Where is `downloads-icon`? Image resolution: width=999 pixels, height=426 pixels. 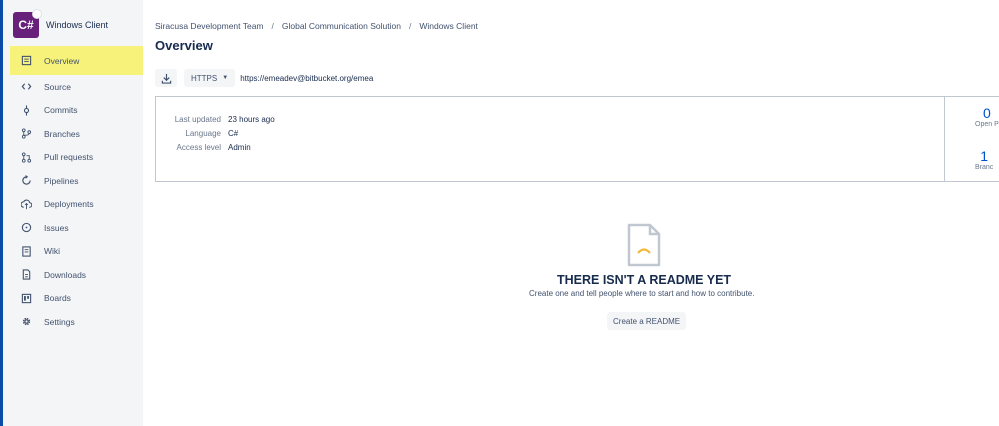 downloads-icon is located at coordinates (26, 275).